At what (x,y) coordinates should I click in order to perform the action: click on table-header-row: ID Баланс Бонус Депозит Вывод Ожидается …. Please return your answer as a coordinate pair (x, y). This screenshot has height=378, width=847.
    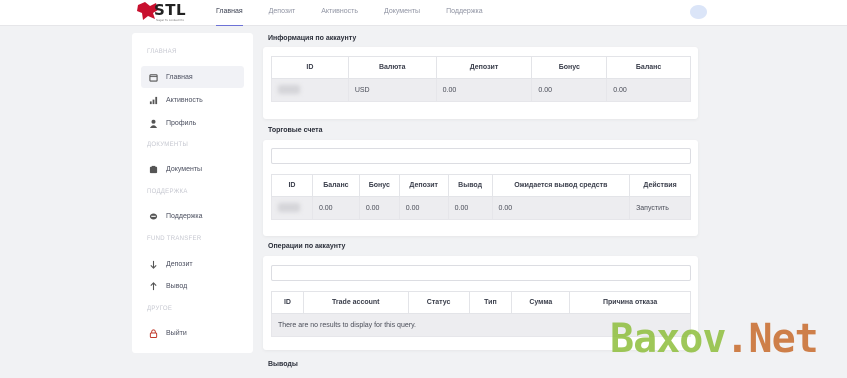
    Looking at the image, I should click on (481, 185).